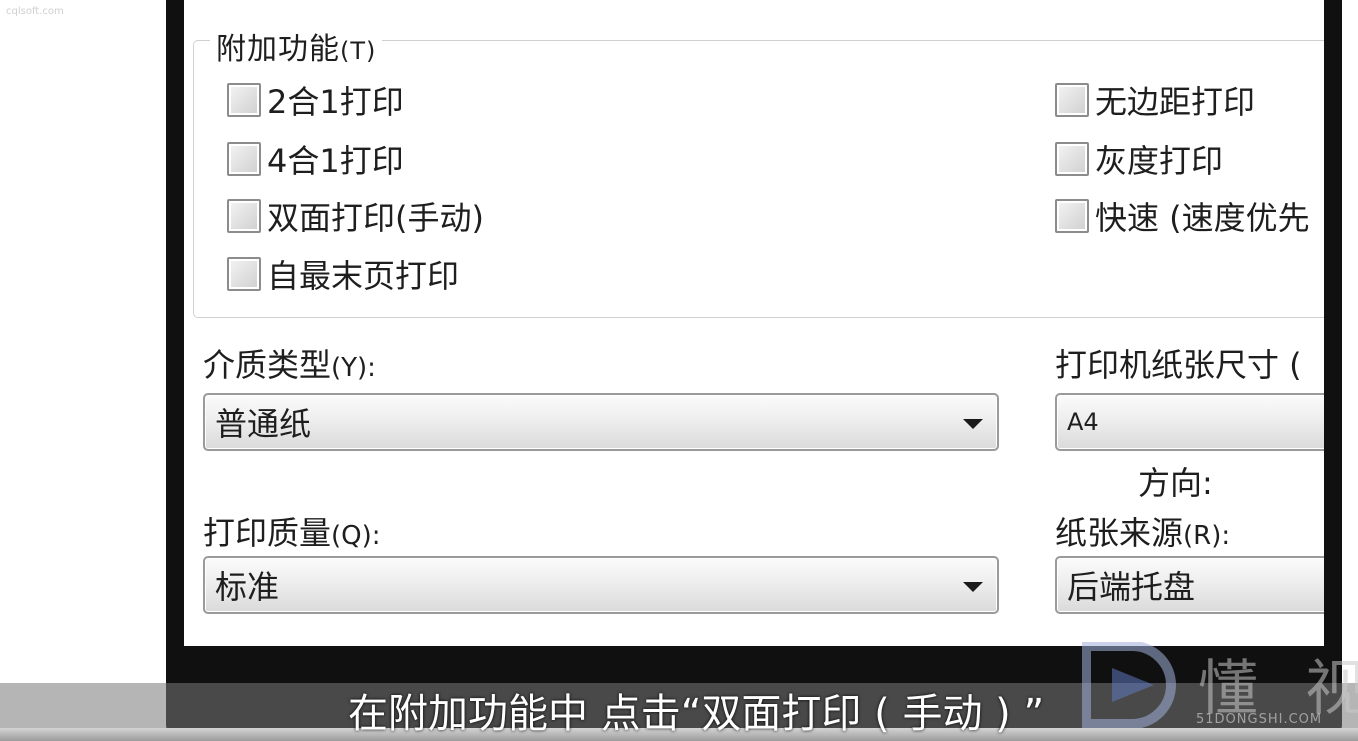 This screenshot has height=741, width=1358. I want to click on option-duplex-manual: 双面打印(手动), so click(355, 216).